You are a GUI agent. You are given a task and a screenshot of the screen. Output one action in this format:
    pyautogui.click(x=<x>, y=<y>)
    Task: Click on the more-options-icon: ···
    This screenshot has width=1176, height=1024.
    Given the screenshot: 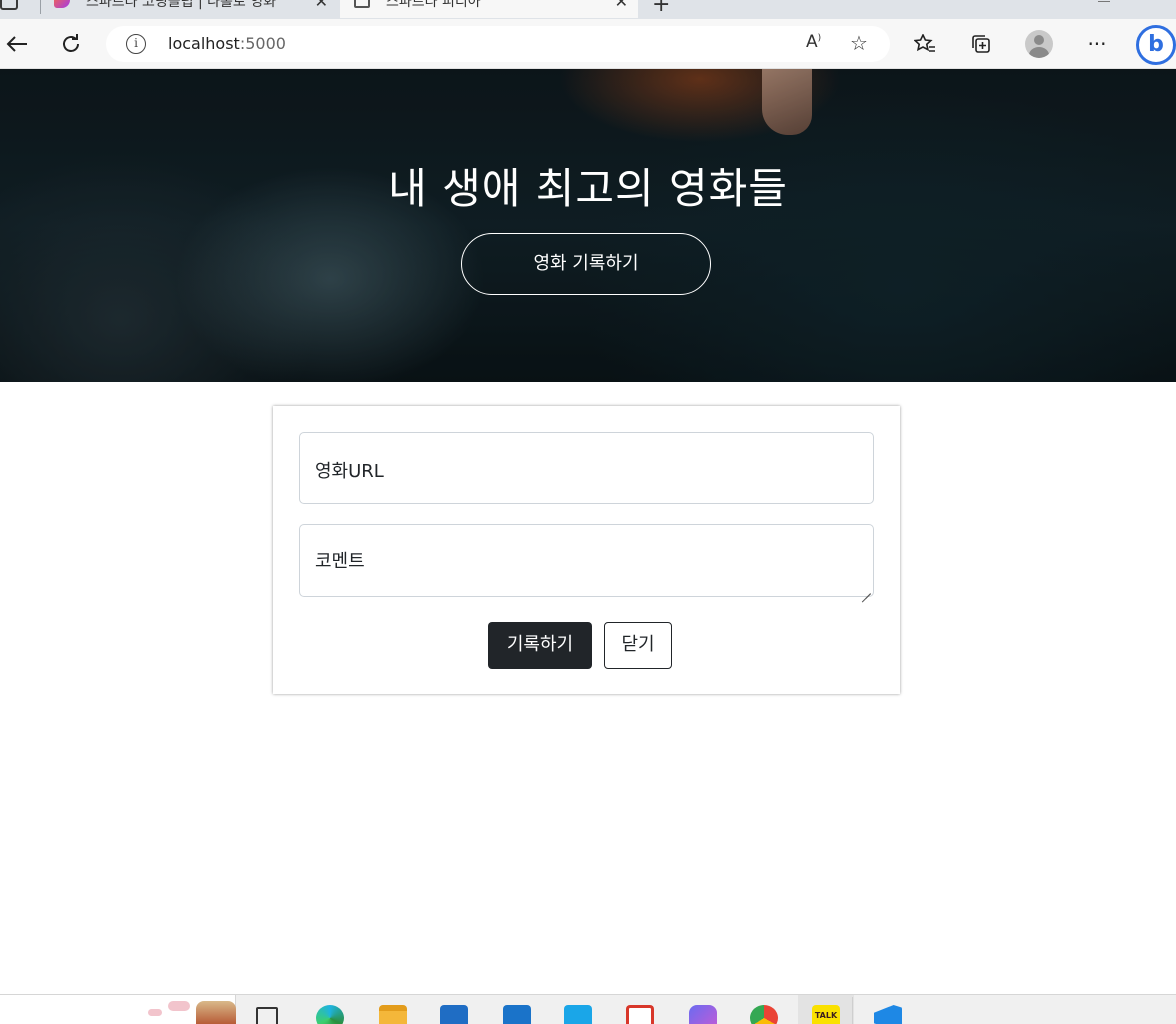 What is the action you would take?
    pyautogui.click(x=1097, y=44)
    